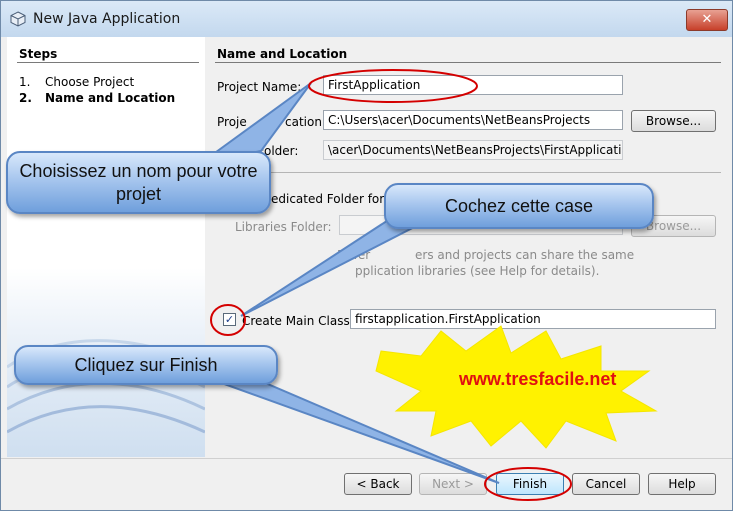  What do you see at coordinates (146, 365) in the screenshot?
I see `callout-click-finish: Cliquez sur Finish` at bounding box center [146, 365].